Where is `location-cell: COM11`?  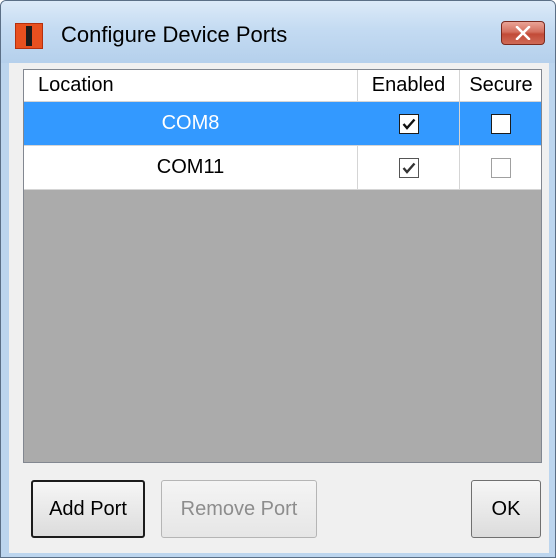
location-cell: COM11 is located at coordinates (191, 167).